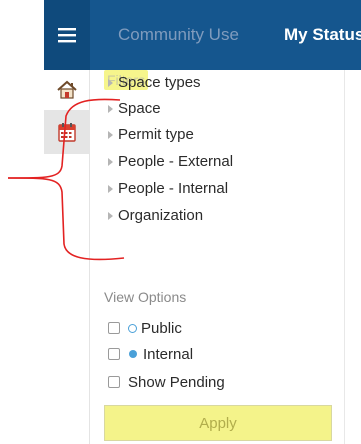  Describe the element at coordinates (133, 354) in the screenshot. I see `internal-legend-icon` at that location.